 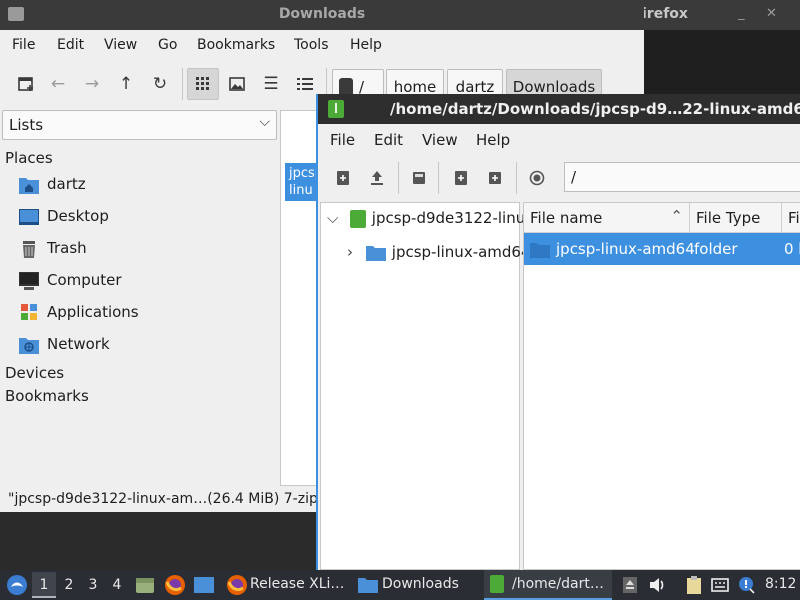 What do you see at coordinates (676, 216) in the screenshot?
I see `sort-ascending-icon: ⌃` at bounding box center [676, 216].